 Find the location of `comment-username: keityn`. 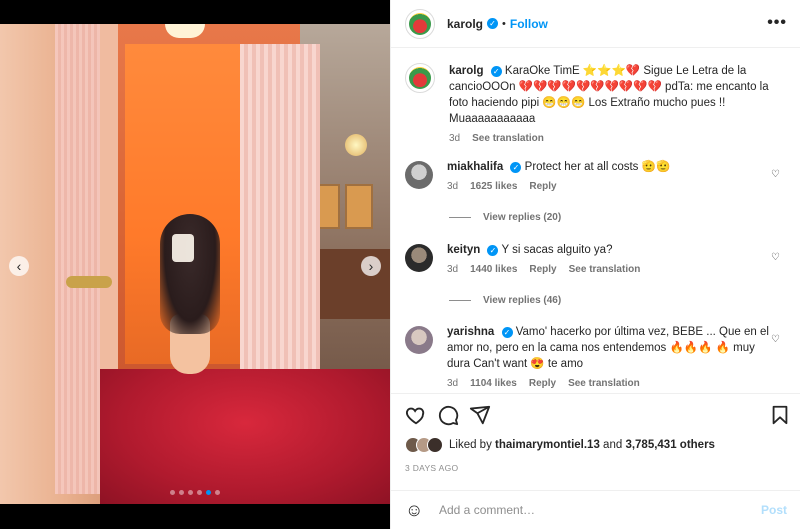

comment-username: keityn is located at coordinates (463, 250).